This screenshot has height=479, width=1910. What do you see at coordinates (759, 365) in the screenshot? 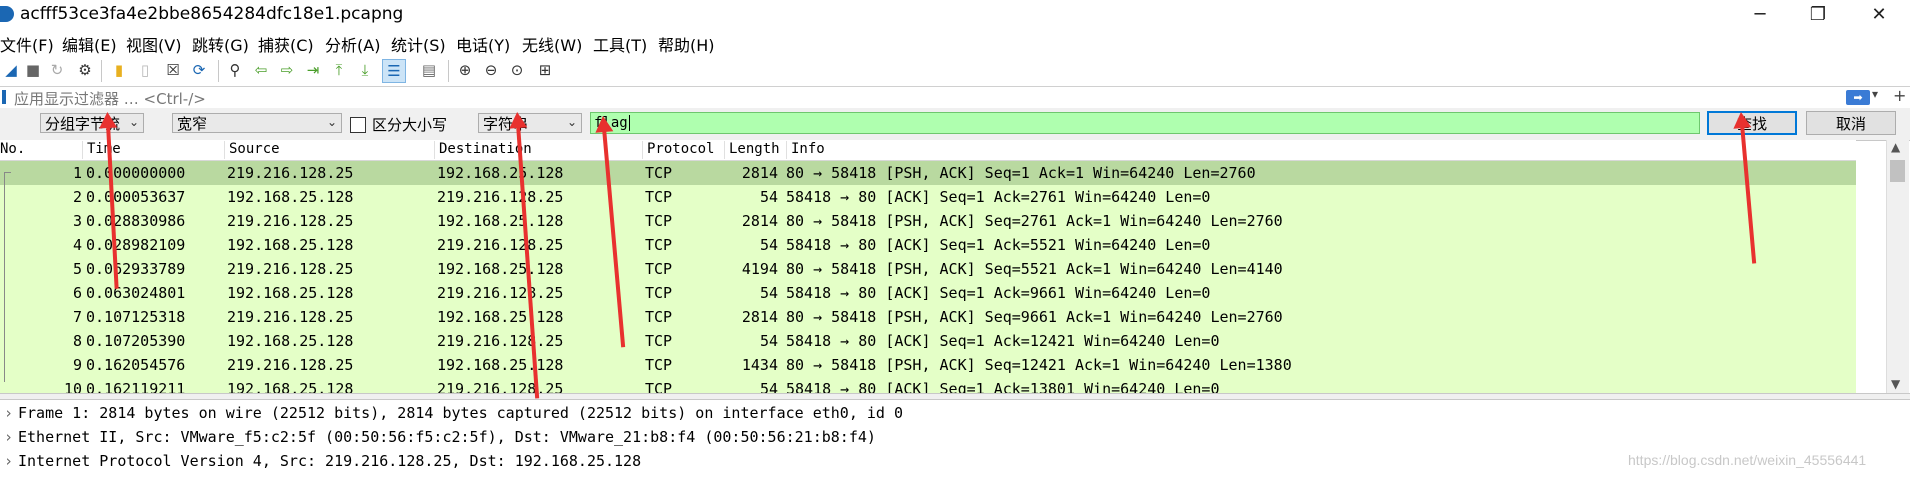
I see `cell-length: 1434` at bounding box center [759, 365].